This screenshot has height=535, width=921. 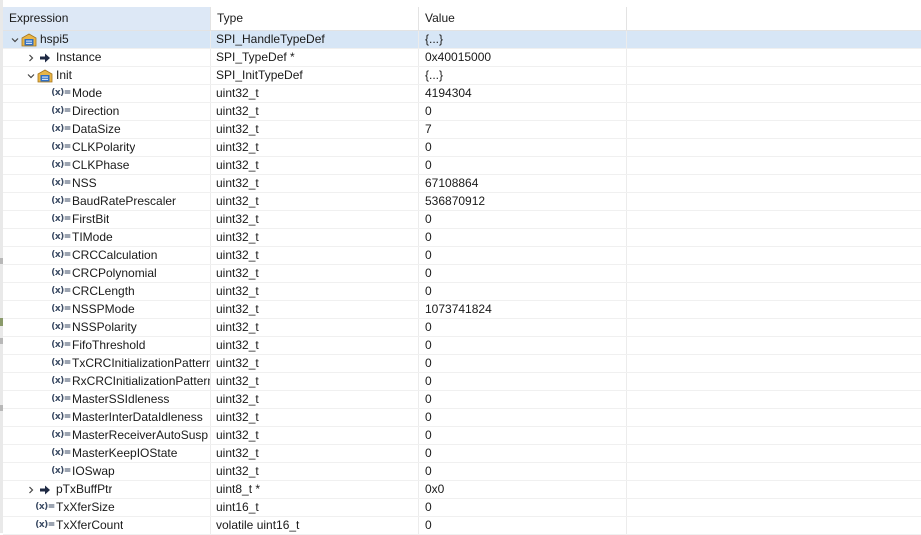 I want to click on expression-cell: (x)= BaudRatePrescaler, so click(x=107, y=201).